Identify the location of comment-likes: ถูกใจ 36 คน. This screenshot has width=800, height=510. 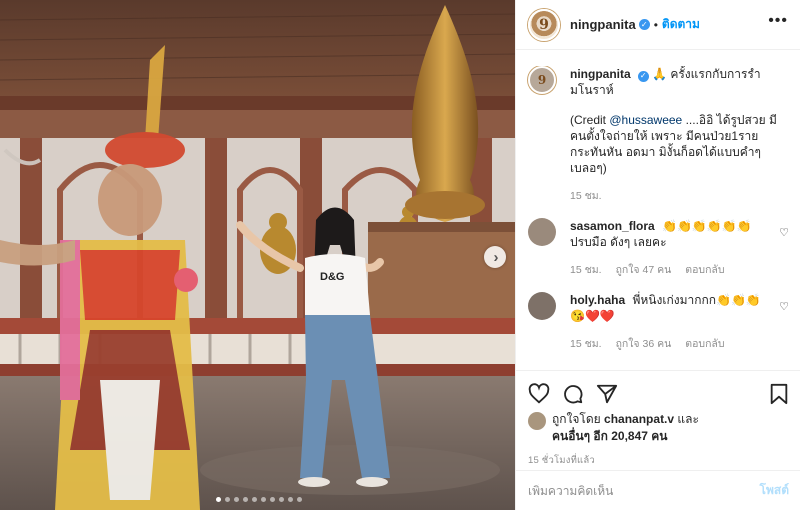
(644, 344).